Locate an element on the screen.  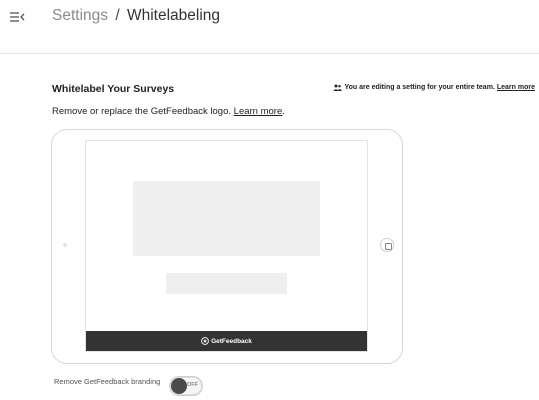
remove-branding-toggle: OFF is located at coordinates (186, 386).